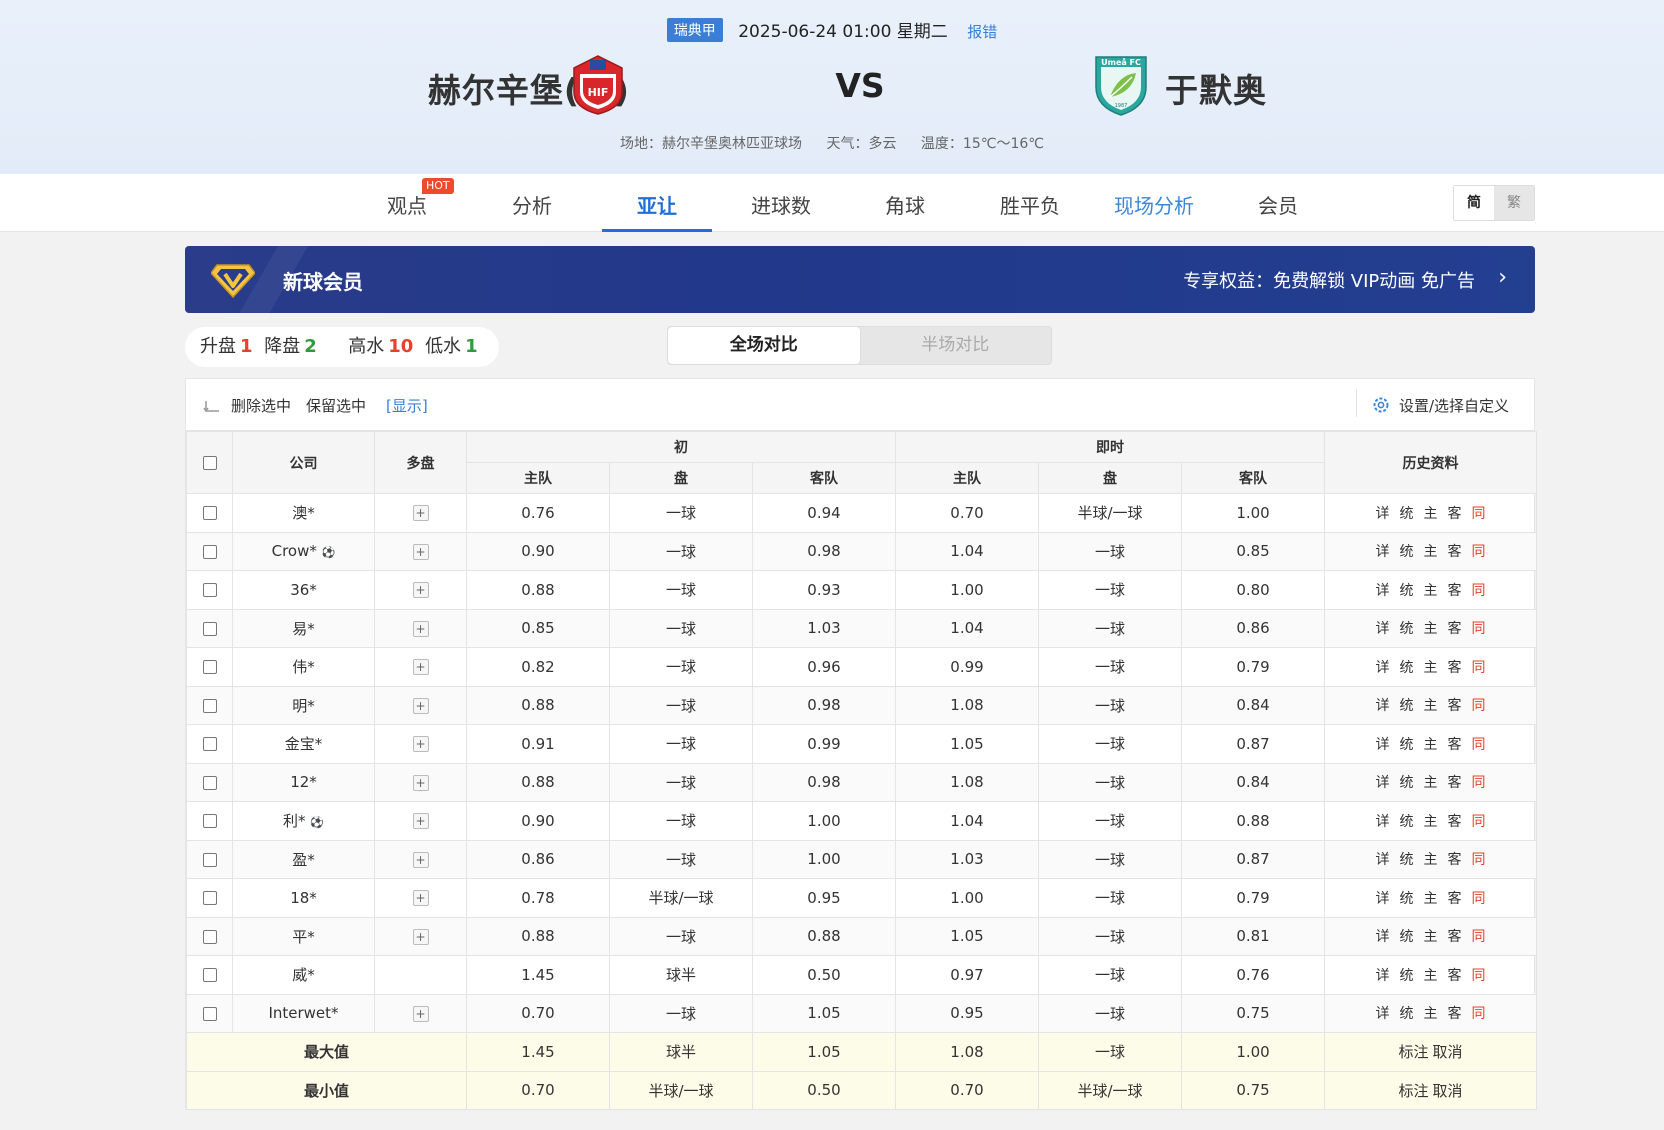 Image resolution: width=1664 pixels, height=1130 pixels. What do you see at coordinates (407, 211) in the screenshot?
I see `tab-viewpoint: 观点` at bounding box center [407, 211].